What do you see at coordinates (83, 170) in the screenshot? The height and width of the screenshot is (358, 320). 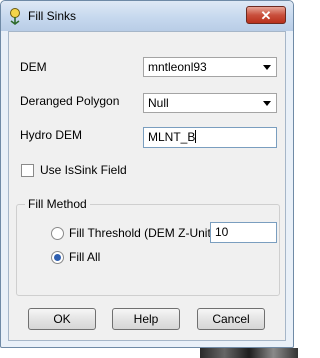 I see `use-issink-label: Use IsSink Field` at bounding box center [83, 170].